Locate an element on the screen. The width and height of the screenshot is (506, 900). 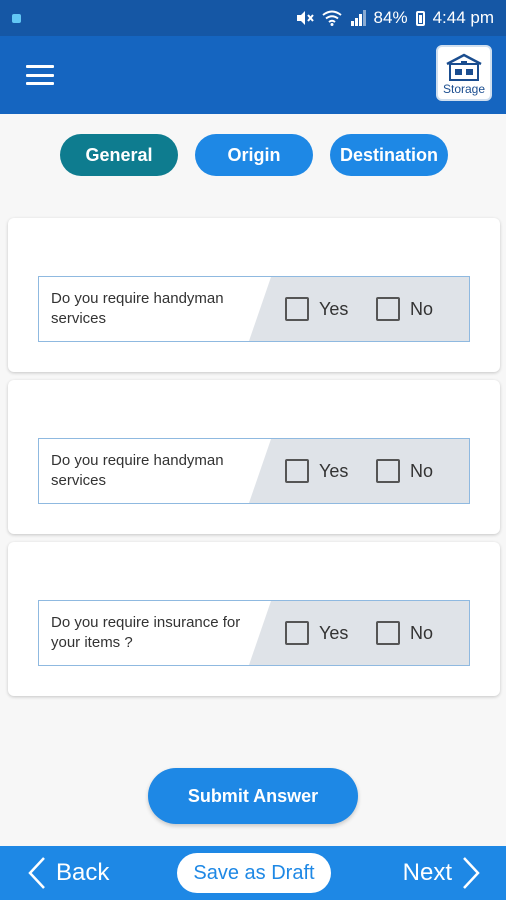
battery-percent: 84% is located at coordinates (390, 17).